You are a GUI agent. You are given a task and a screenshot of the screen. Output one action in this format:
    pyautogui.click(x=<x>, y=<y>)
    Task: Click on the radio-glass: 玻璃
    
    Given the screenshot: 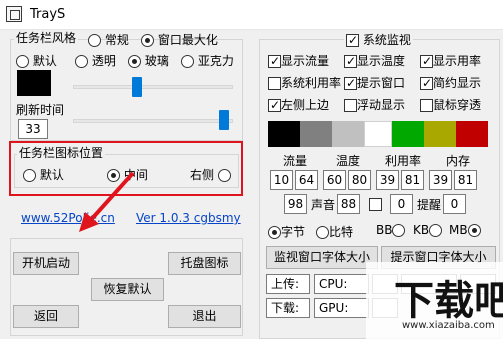 What is the action you would take?
    pyautogui.click(x=148, y=60)
    